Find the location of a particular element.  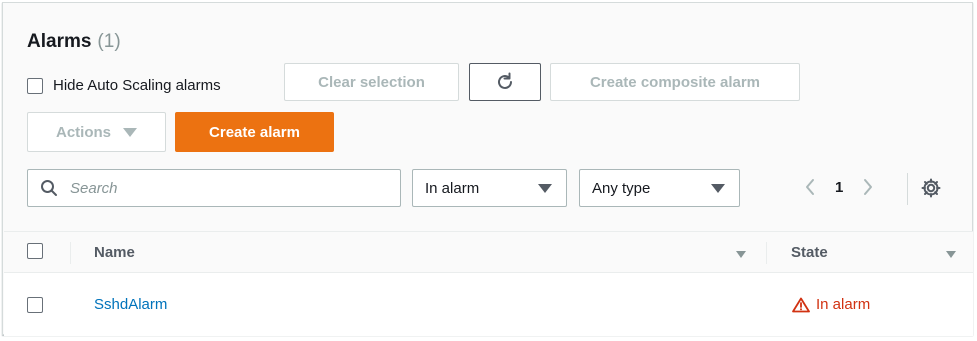

create-composite-alarm-button: Create composite alarm is located at coordinates (675, 82).